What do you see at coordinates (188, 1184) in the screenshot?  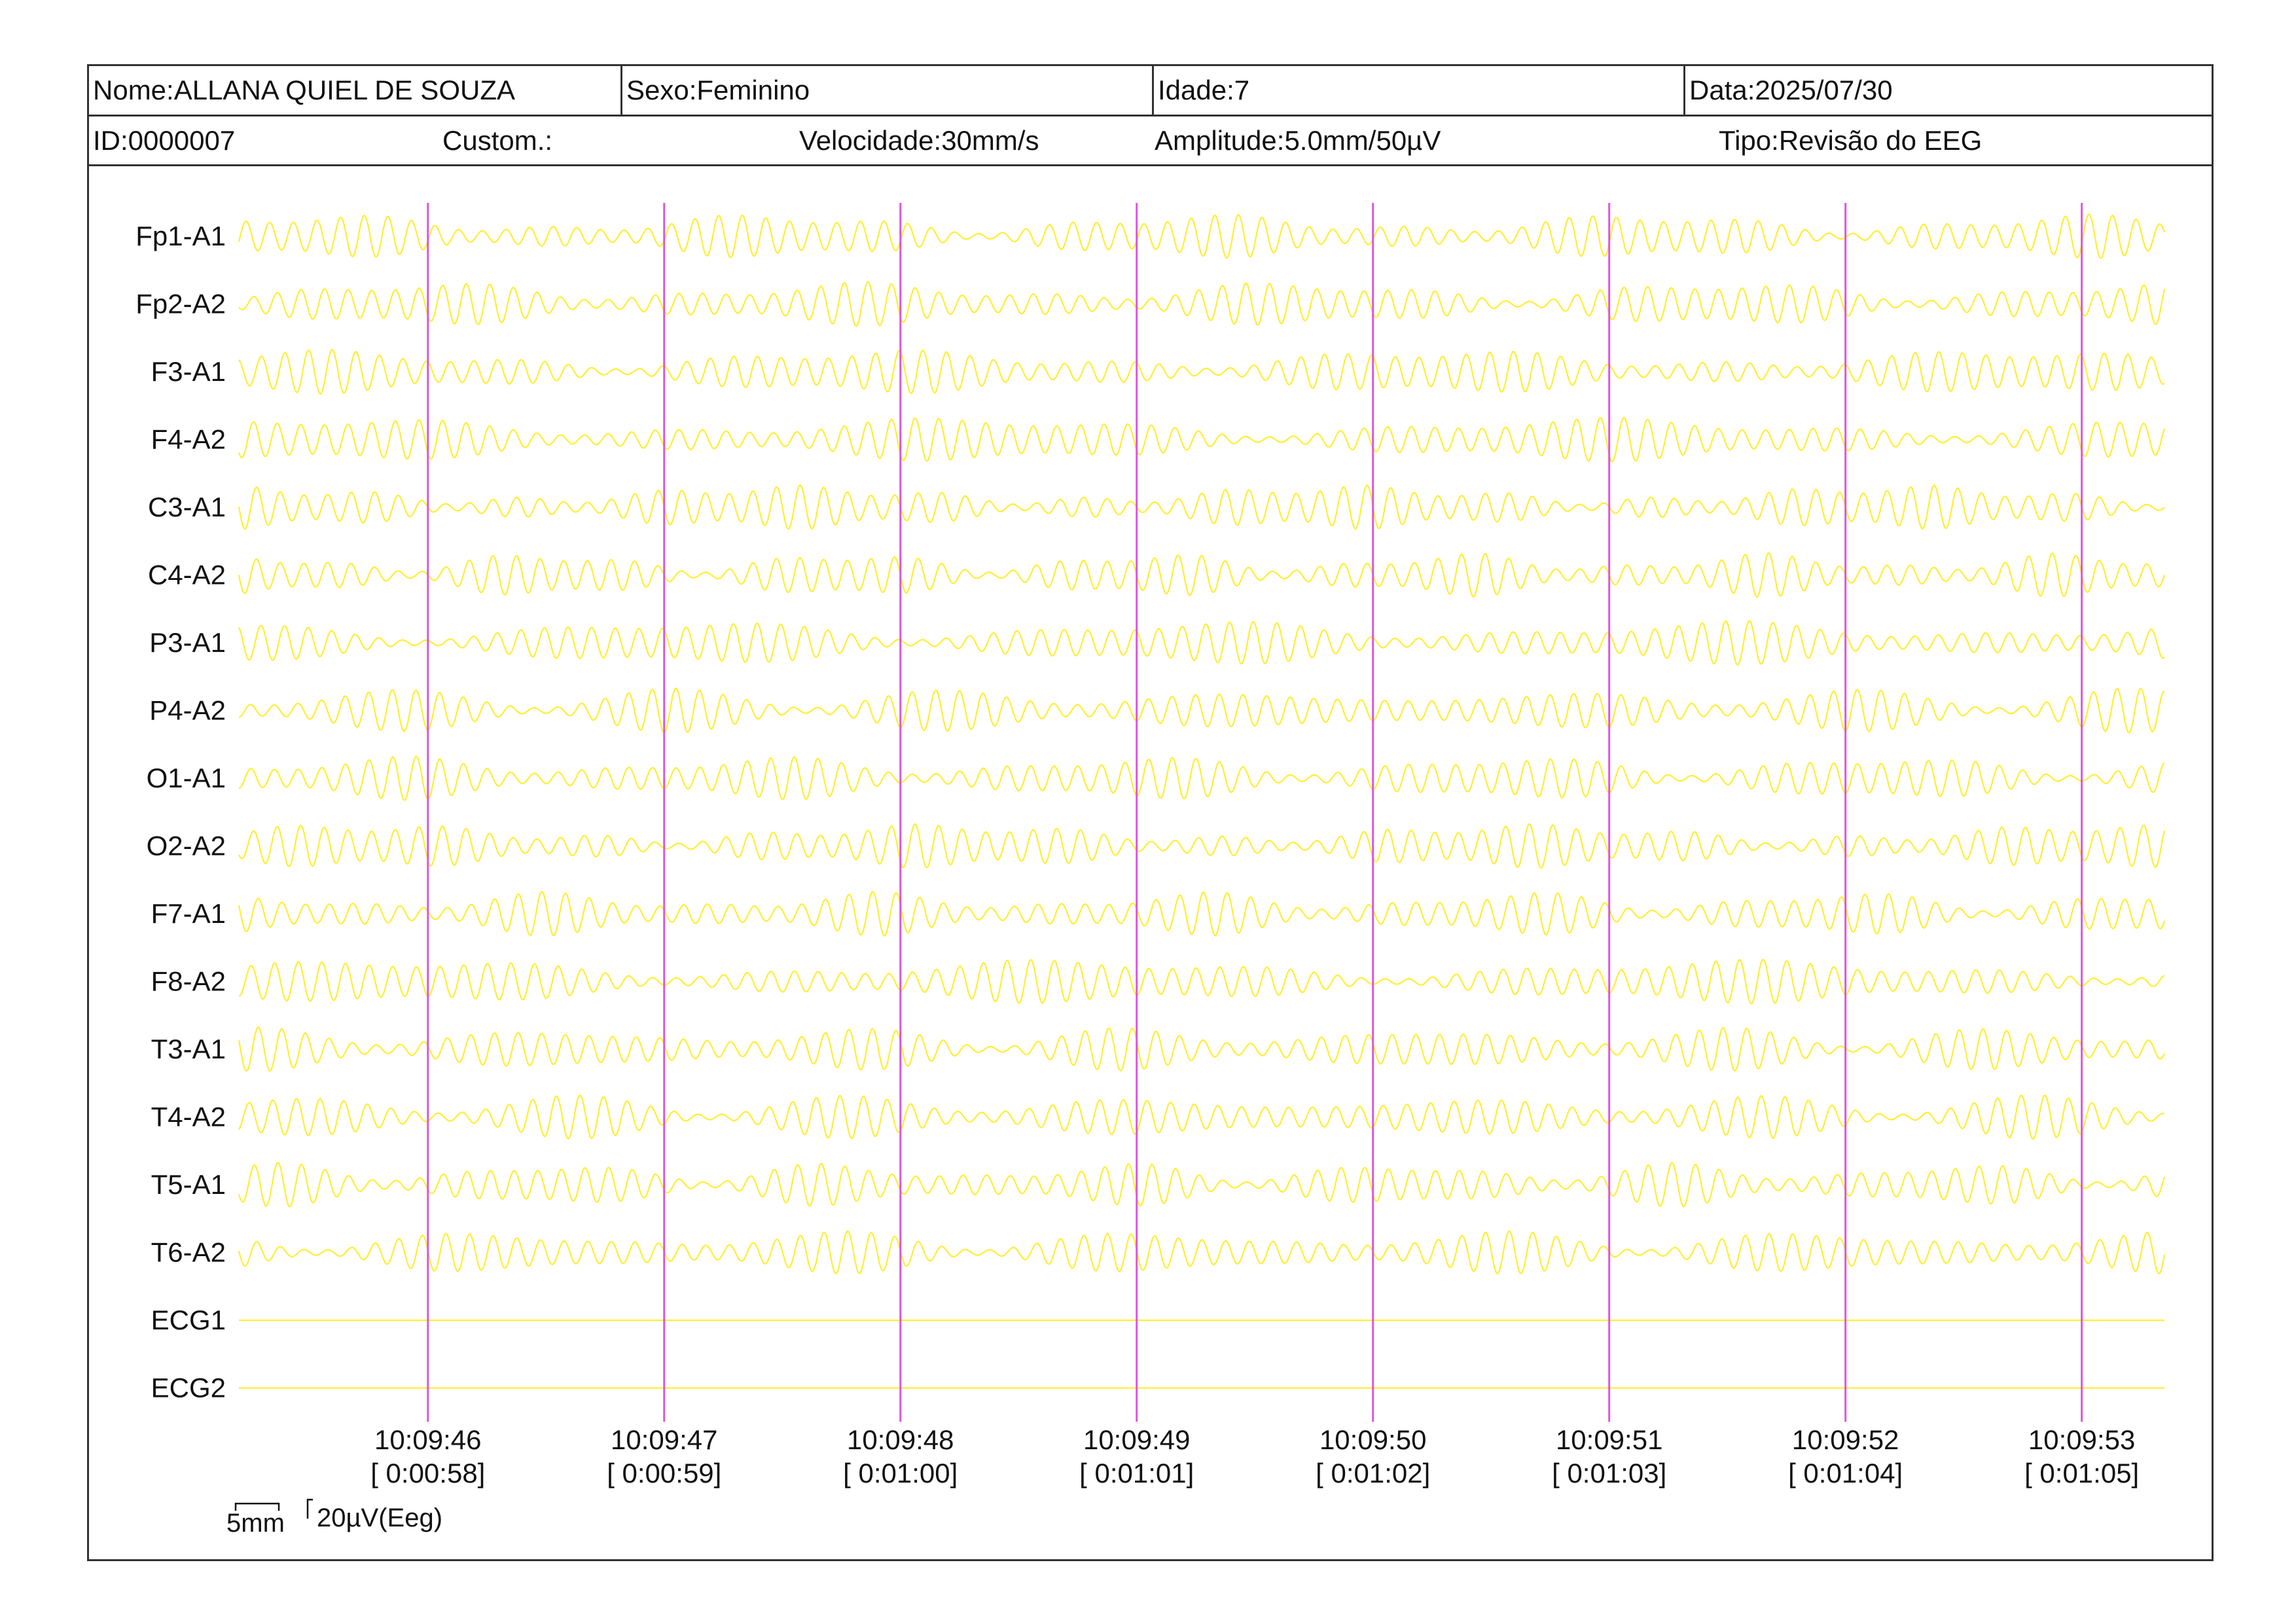 I see `channel-label: T5-A1` at bounding box center [188, 1184].